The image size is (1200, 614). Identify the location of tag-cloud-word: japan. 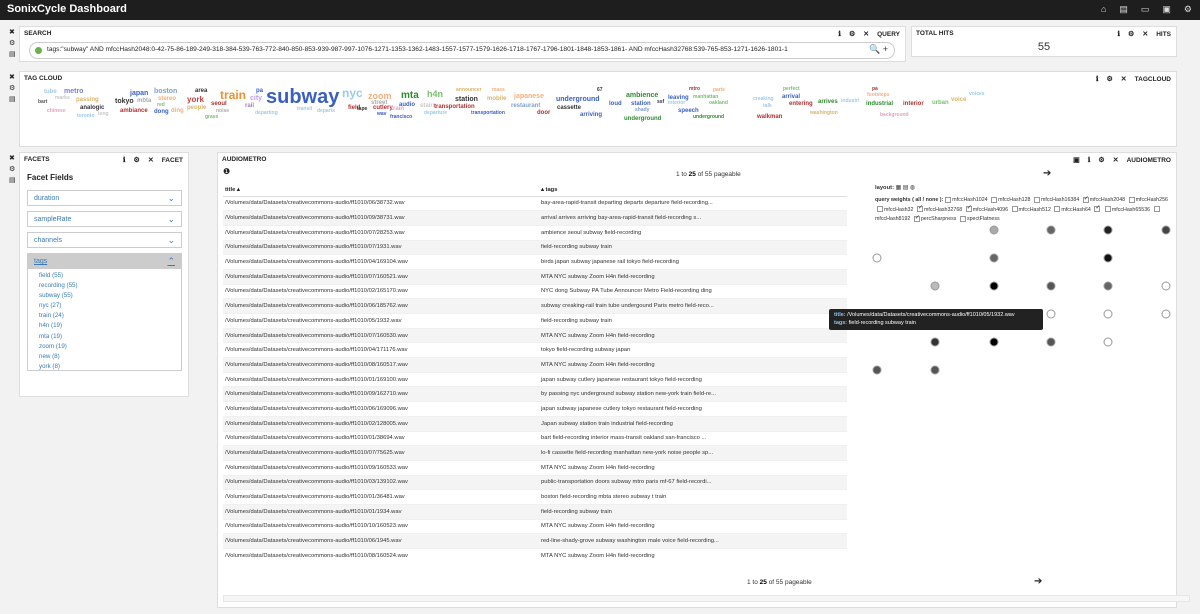
(139, 93).